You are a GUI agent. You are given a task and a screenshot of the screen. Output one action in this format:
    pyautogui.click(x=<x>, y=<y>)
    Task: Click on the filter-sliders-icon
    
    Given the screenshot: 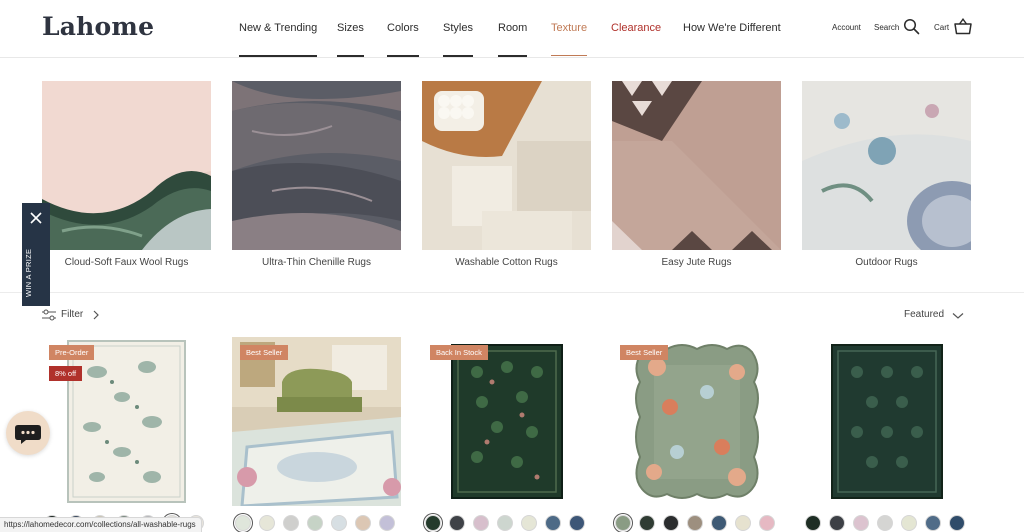 What is the action you would take?
    pyautogui.click(x=49, y=315)
    